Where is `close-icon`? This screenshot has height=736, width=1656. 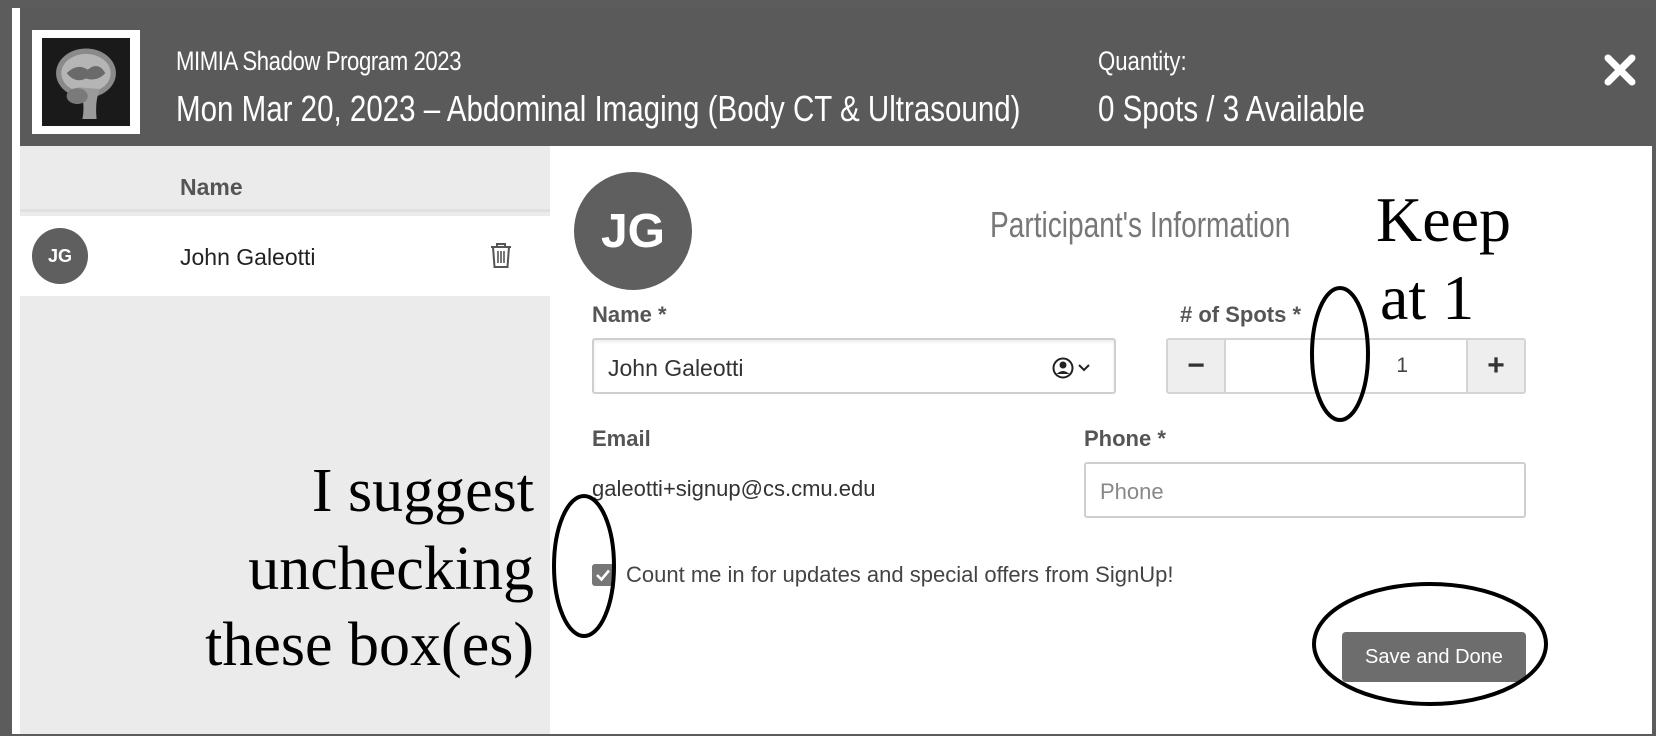 close-icon is located at coordinates (1620, 70).